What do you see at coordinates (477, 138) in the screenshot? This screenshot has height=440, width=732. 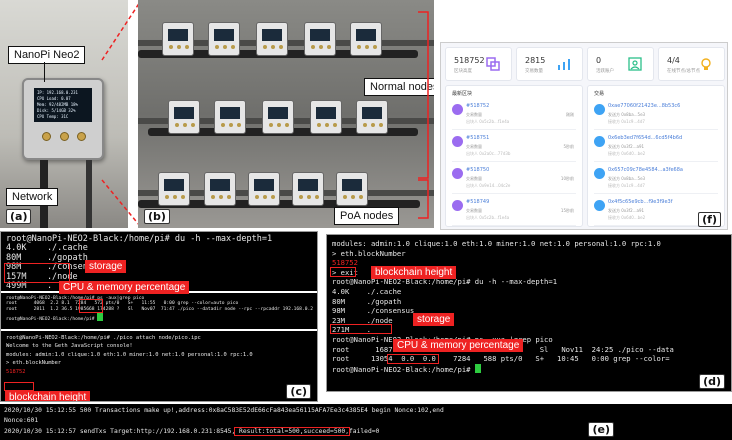 I see `block-number: #518751` at bounding box center [477, 138].